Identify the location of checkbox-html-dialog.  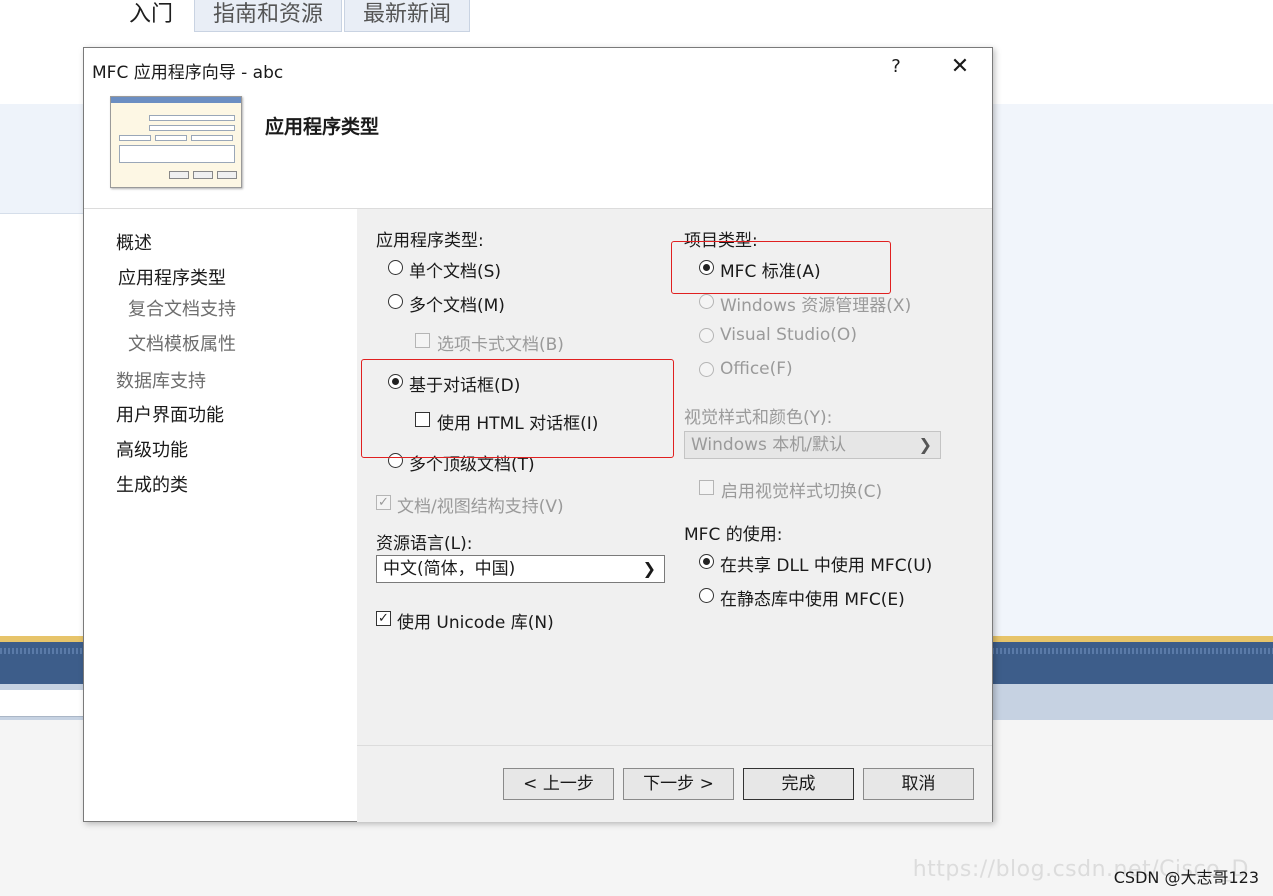
(422, 419).